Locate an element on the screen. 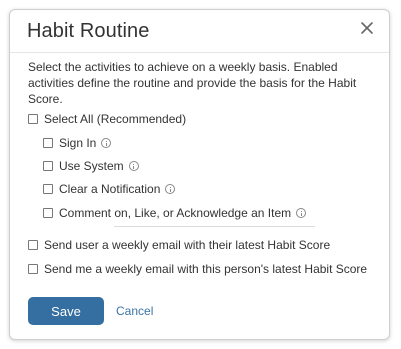 This screenshot has width=401, height=349. select-all-option: Select All (Recommended) is located at coordinates (107, 119).